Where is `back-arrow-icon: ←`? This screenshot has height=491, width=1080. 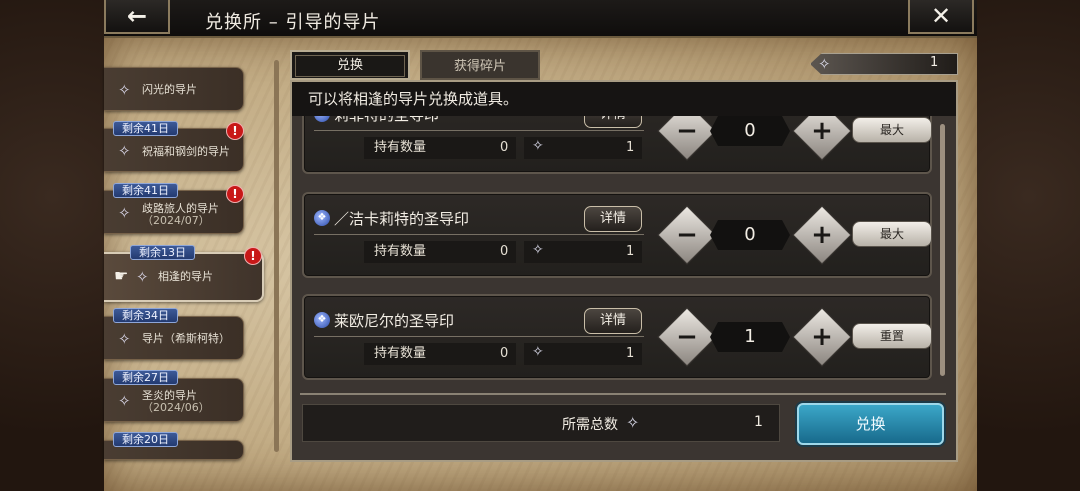 back-arrow-icon: ← is located at coordinates (137, 16).